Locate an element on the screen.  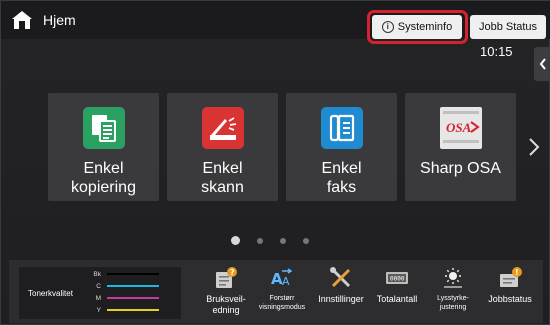
tile-simple-fax: Enkel faks is located at coordinates (341, 147).